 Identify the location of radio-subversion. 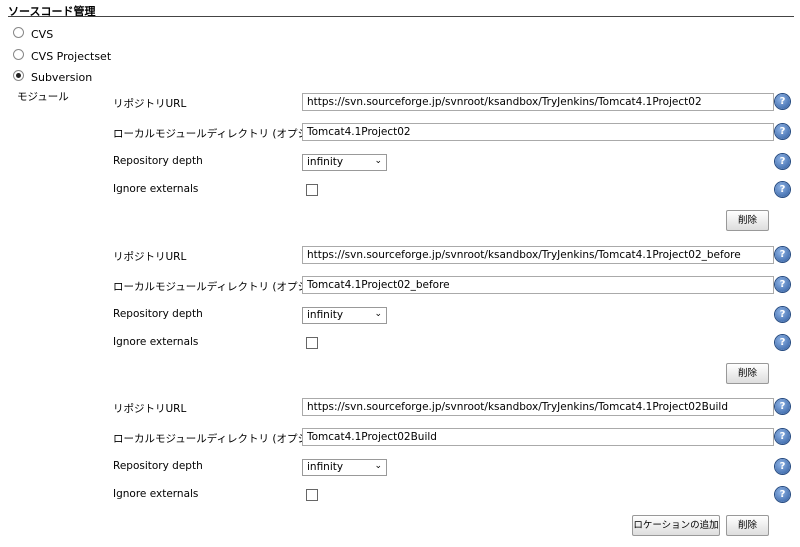
(18, 75).